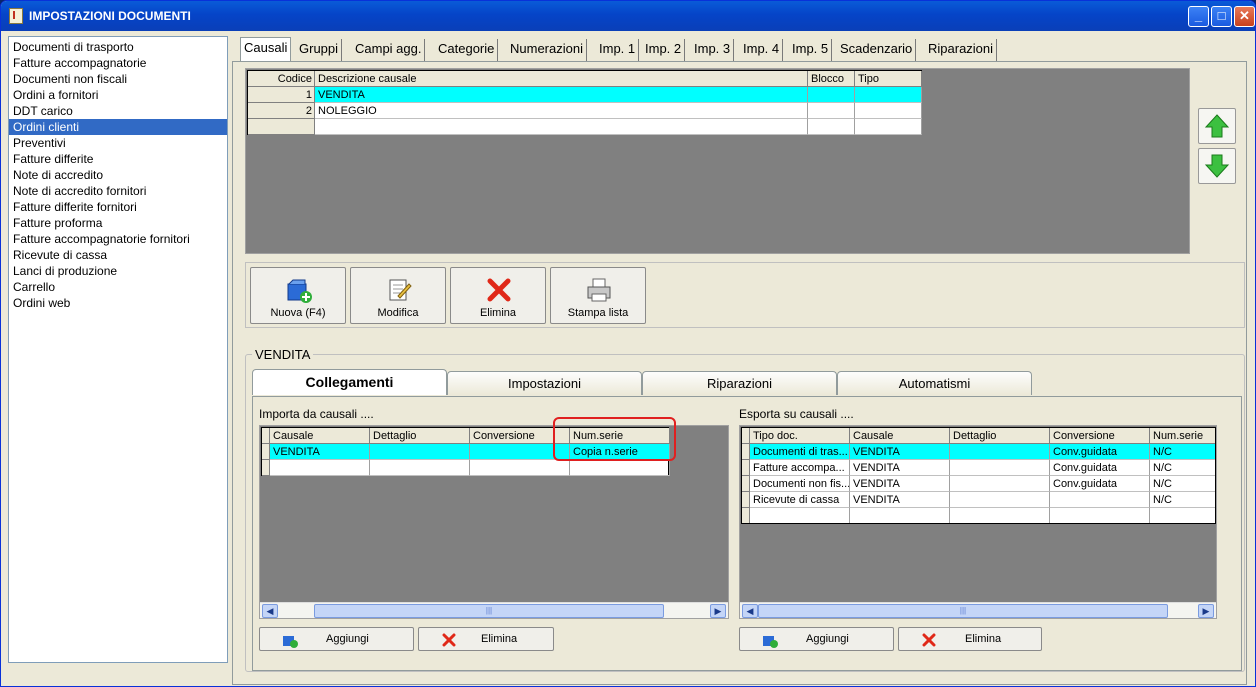 This screenshot has width=1256, height=687. What do you see at coordinates (281, 95) in the screenshot?
I see `table-cell: 1` at bounding box center [281, 95].